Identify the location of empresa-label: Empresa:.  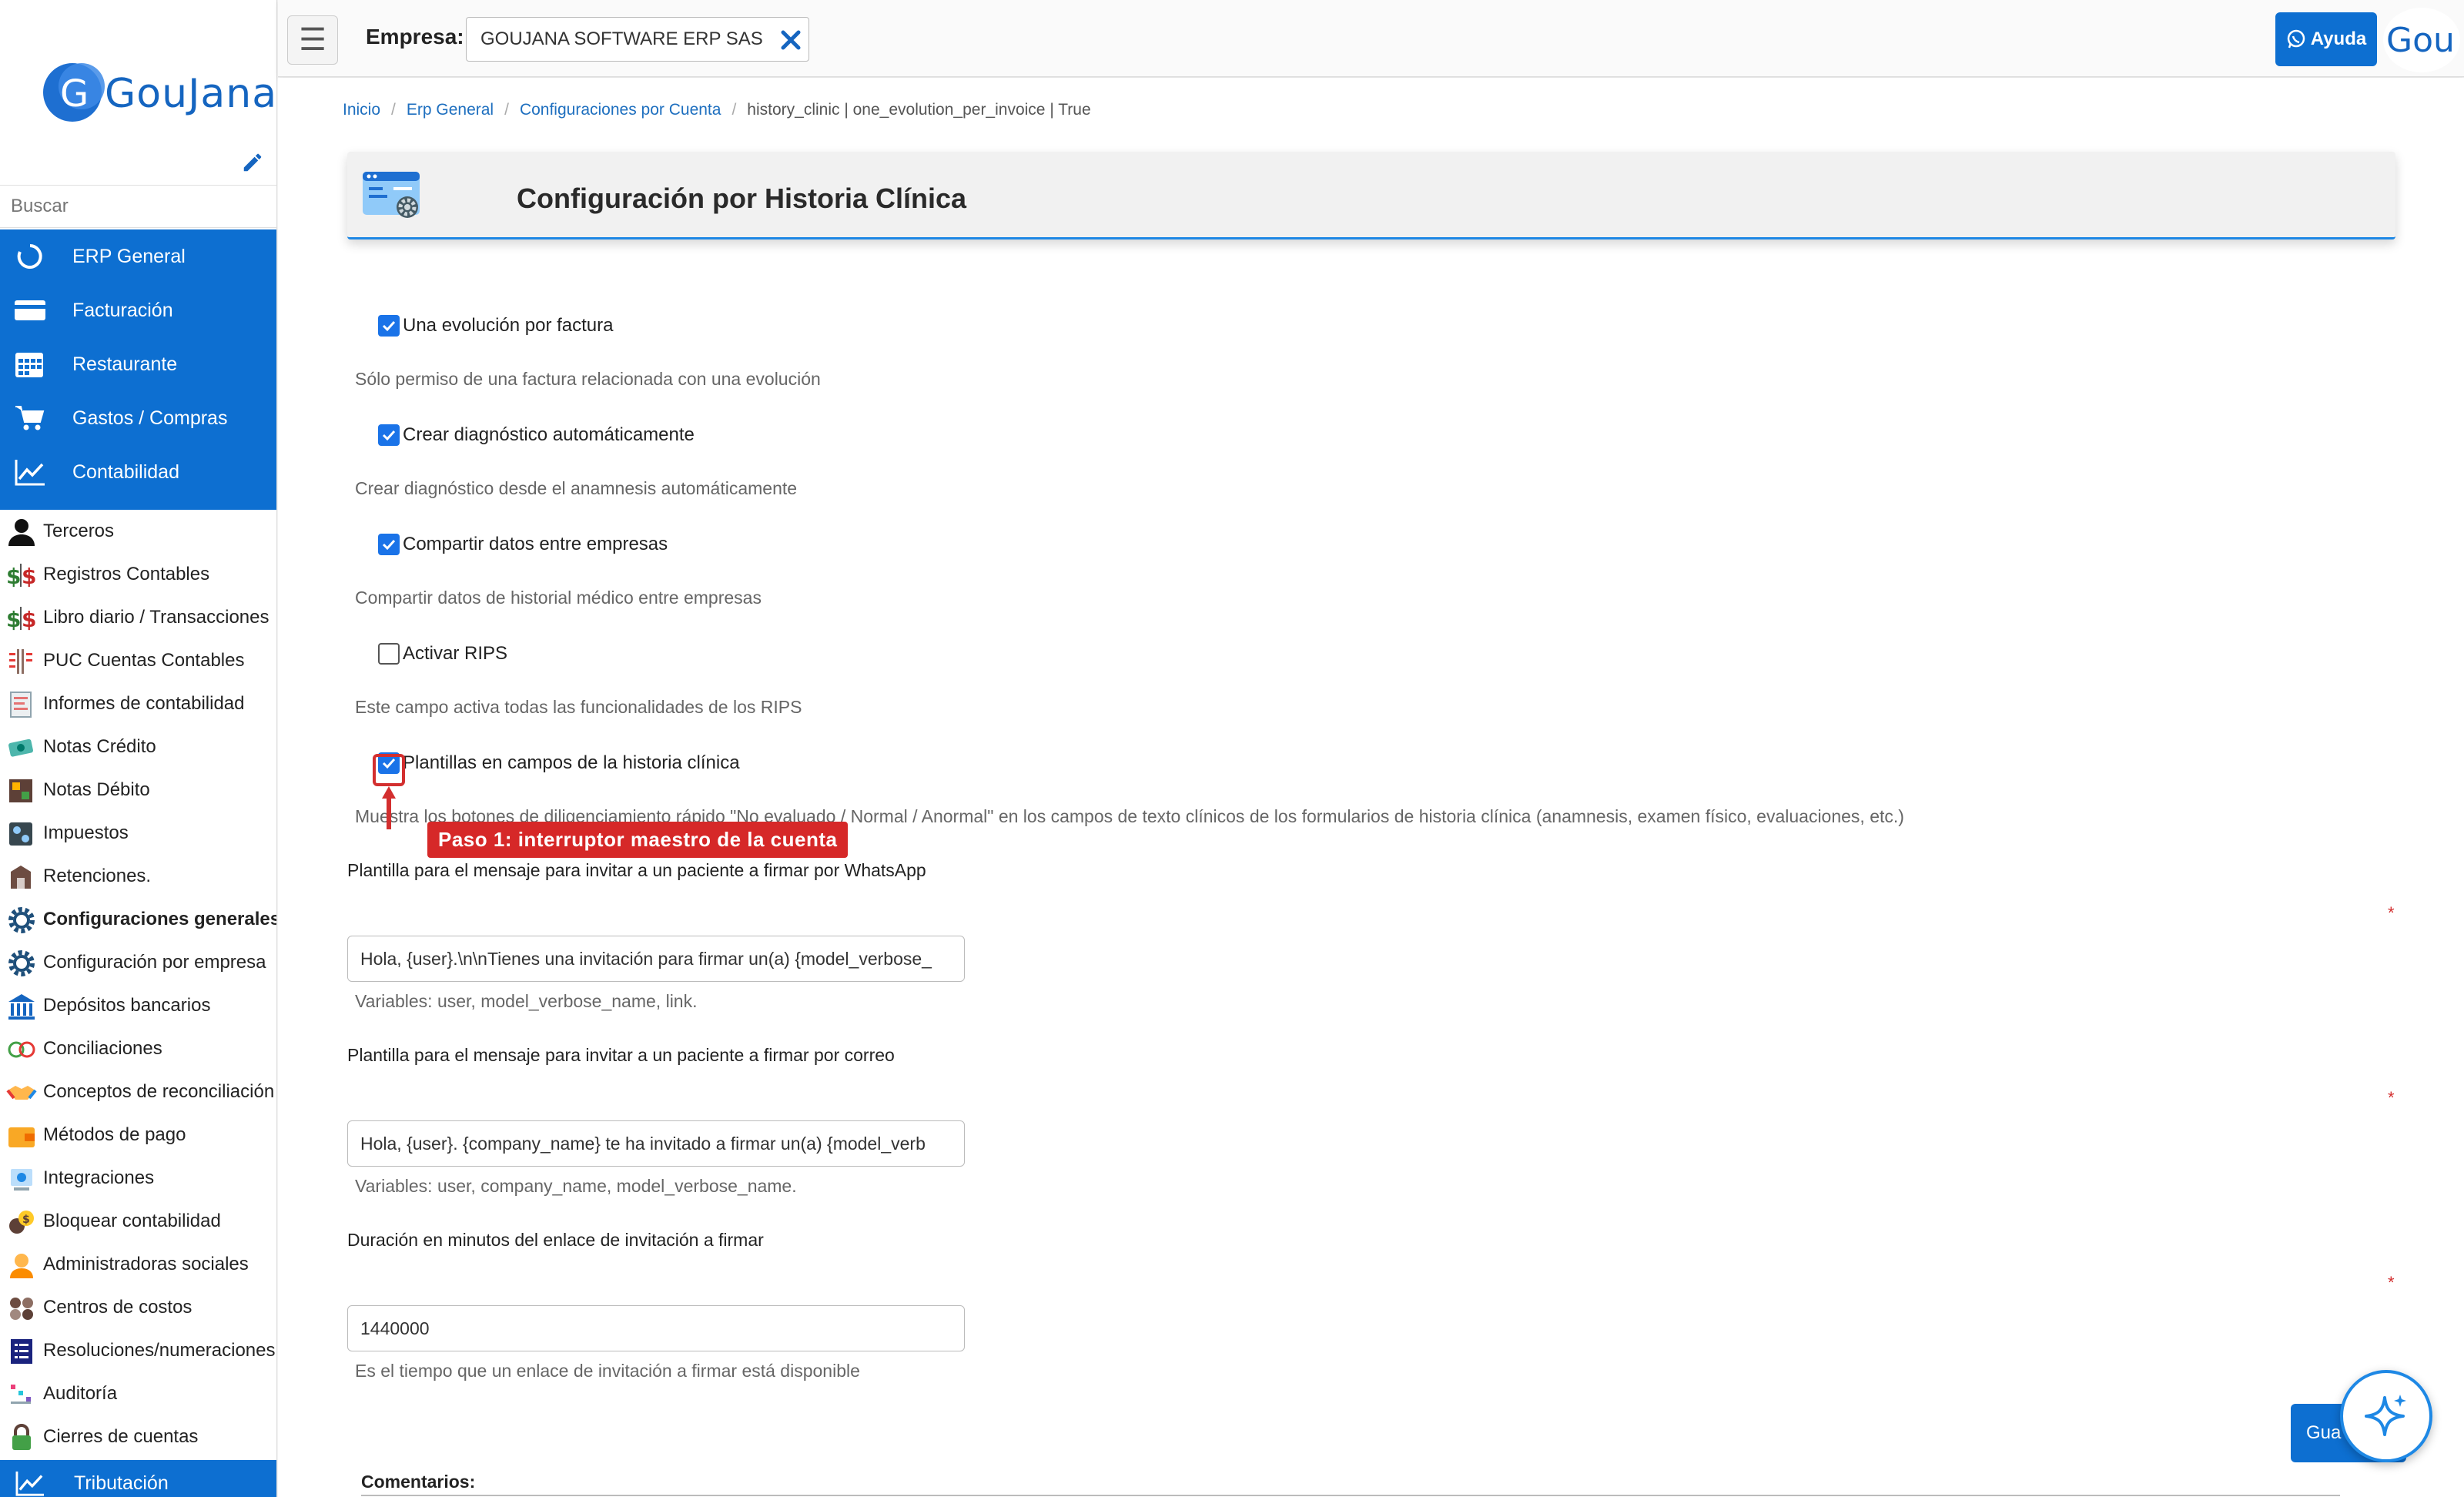
(415, 37).